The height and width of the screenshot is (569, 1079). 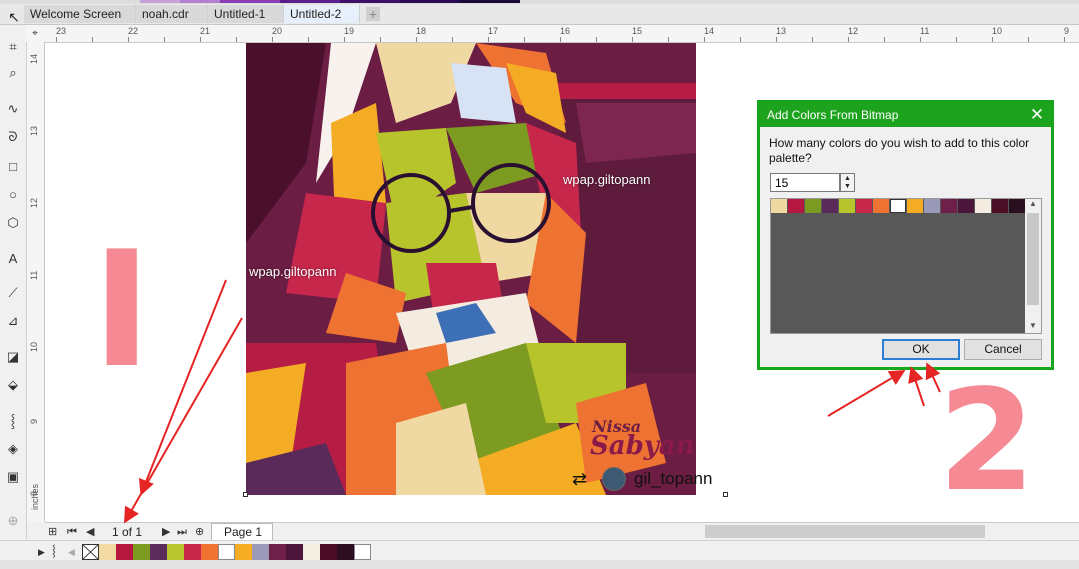 What do you see at coordinates (54, 551) in the screenshot?
I see `eyedropper-icon: ⸾` at bounding box center [54, 551].